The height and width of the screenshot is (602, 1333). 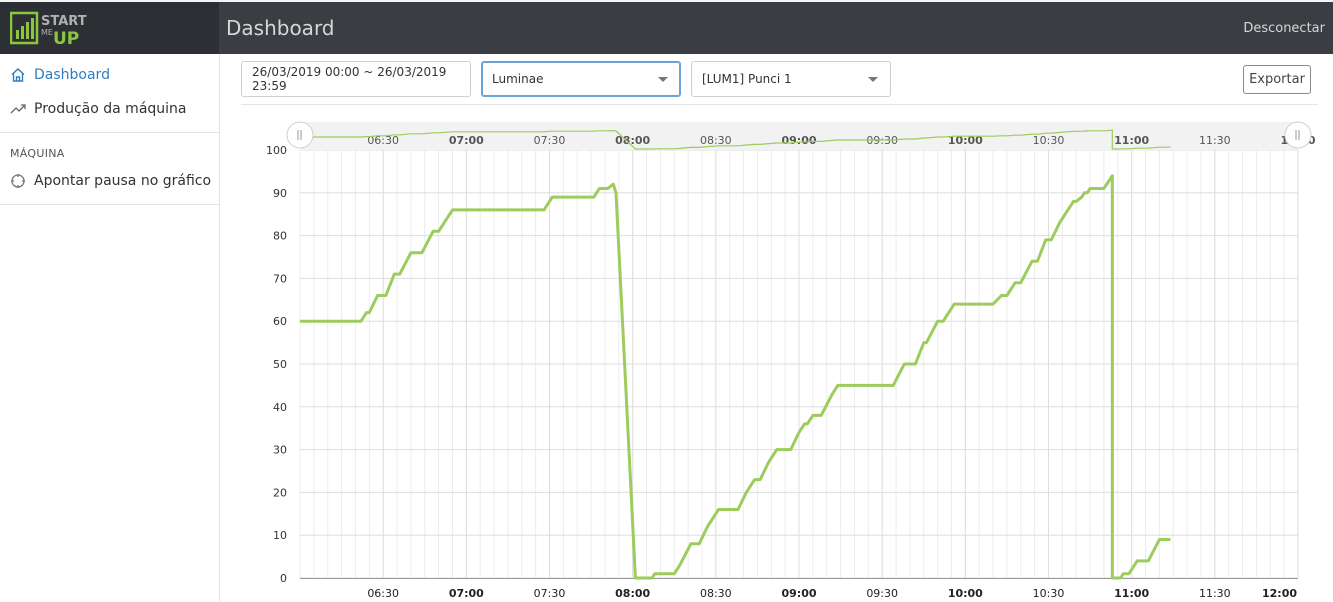 What do you see at coordinates (276, 150) in the screenshot?
I see `y-tick-label: 100` at bounding box center [276, 150].